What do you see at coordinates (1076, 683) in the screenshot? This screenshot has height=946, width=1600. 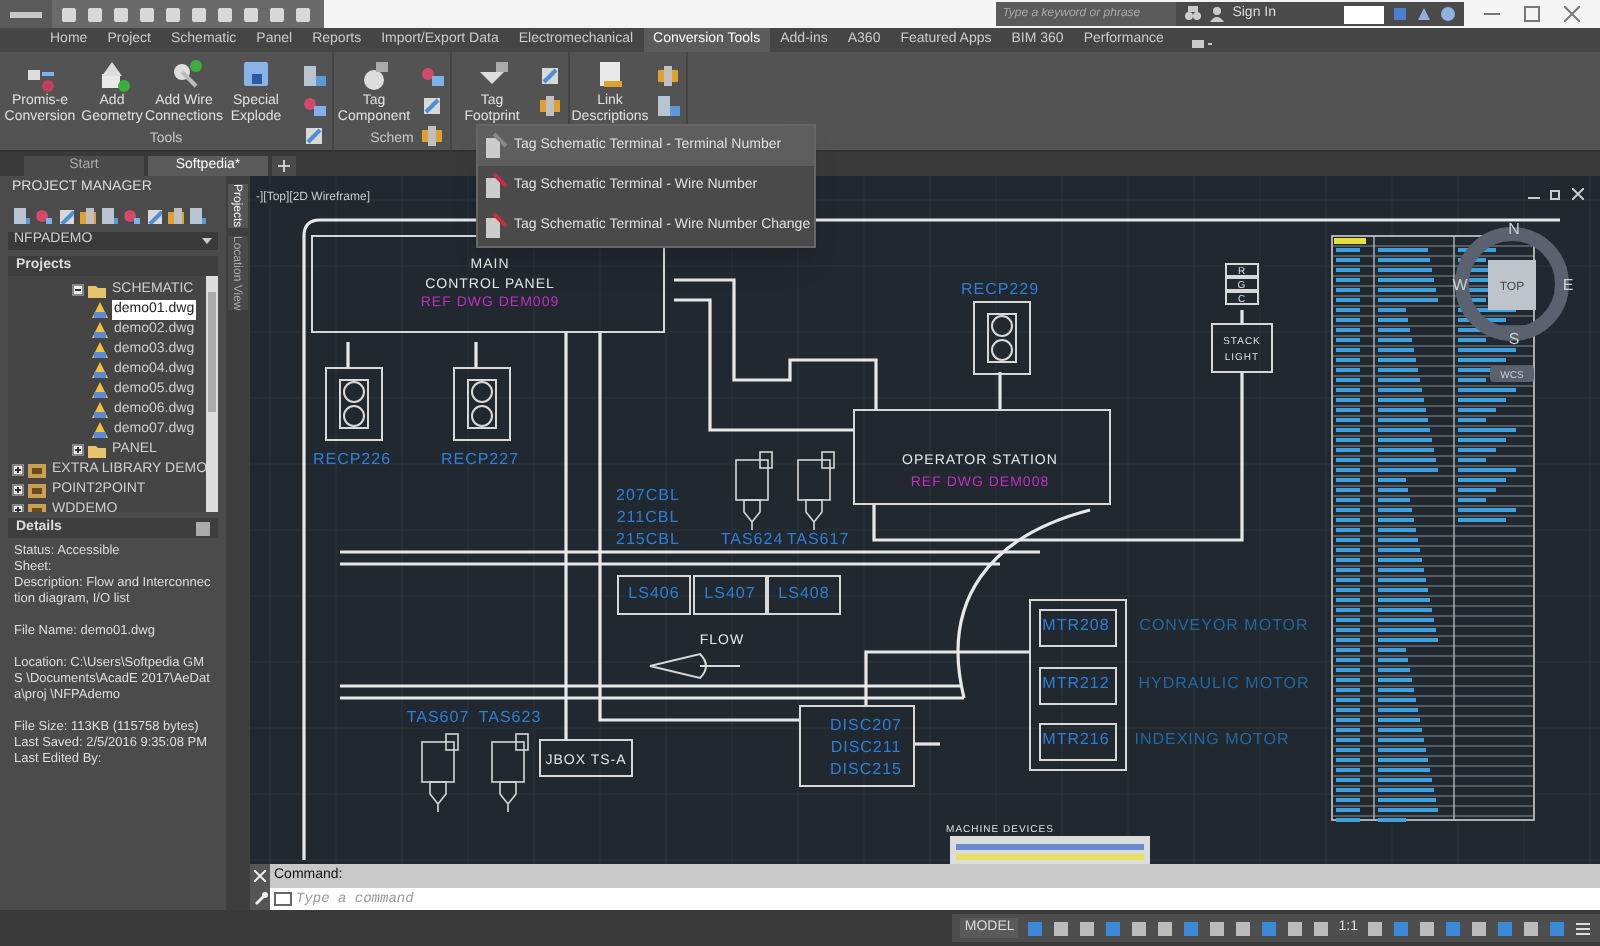 I see `drawing-label: MTR212` at bounding box center [1076, 683].